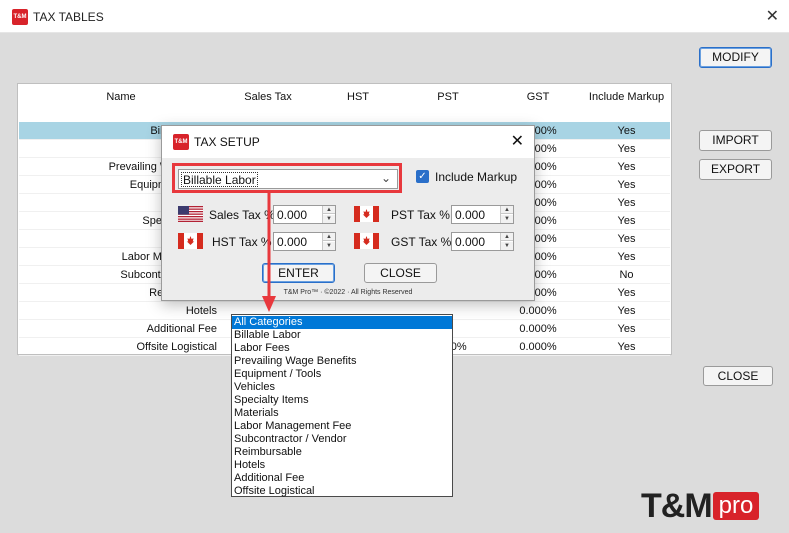 The image size is (789, 533). What do you see at coordinates (538, 97) in the screenshot?
I see `col-header-gst: GST` at bounding box center [538, 97].